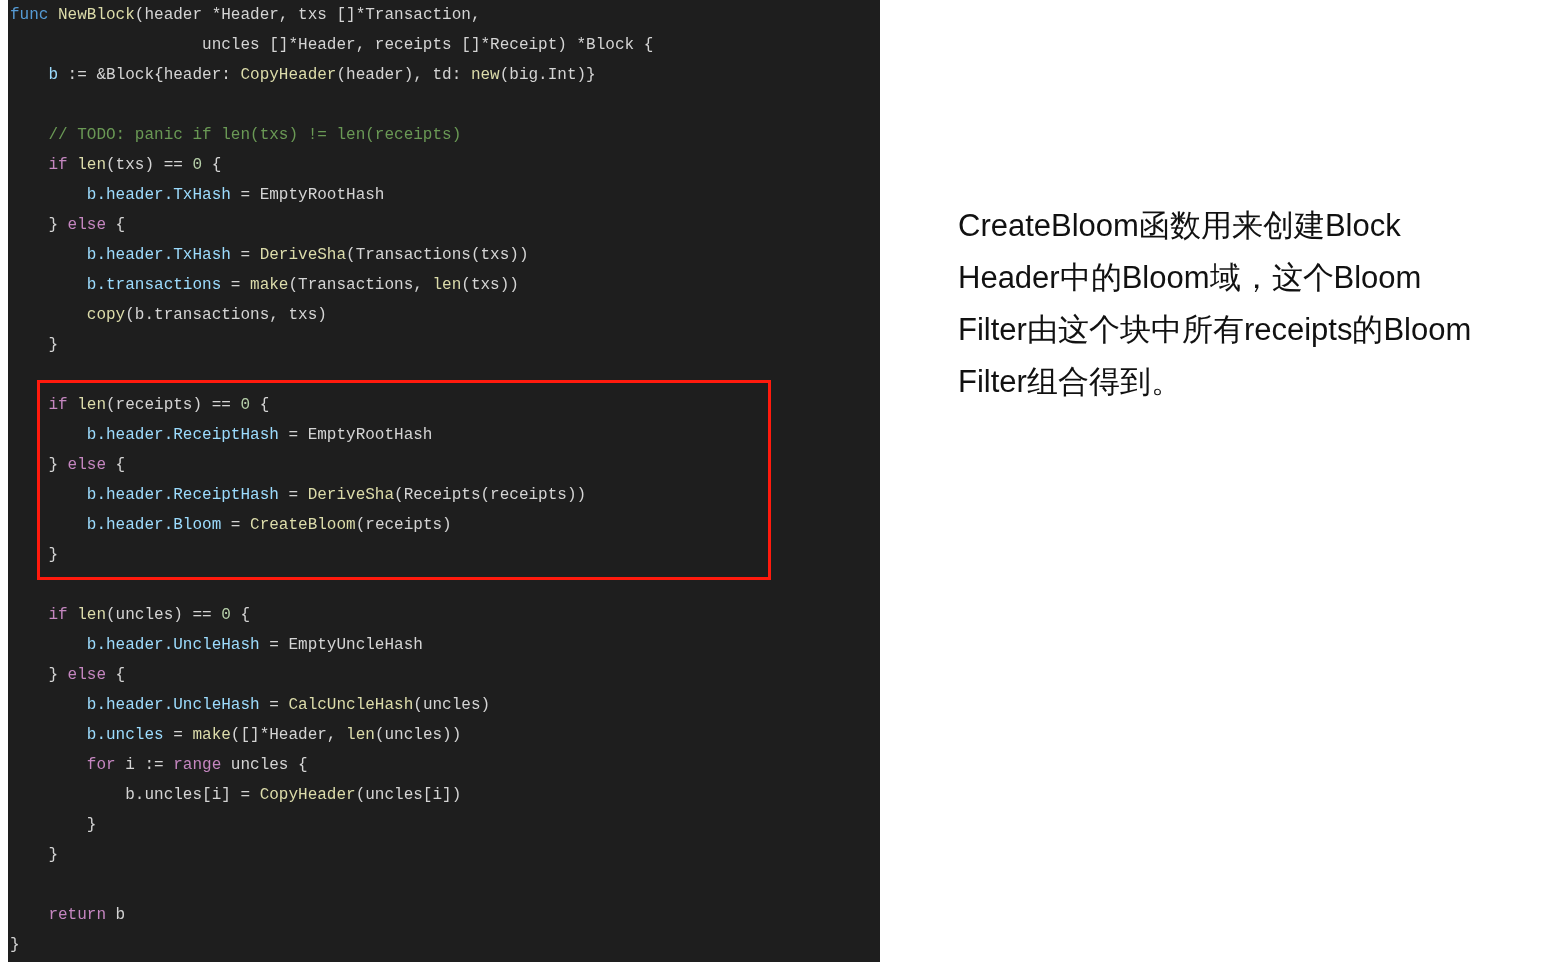 The width and height of the screenshot is (1568, 965). Describe the element at coordinates (322, 75) in the screenshot. I see `code-line: b := &Block{header: CopyHeader(header), td: new(big.Int)}` at that location.